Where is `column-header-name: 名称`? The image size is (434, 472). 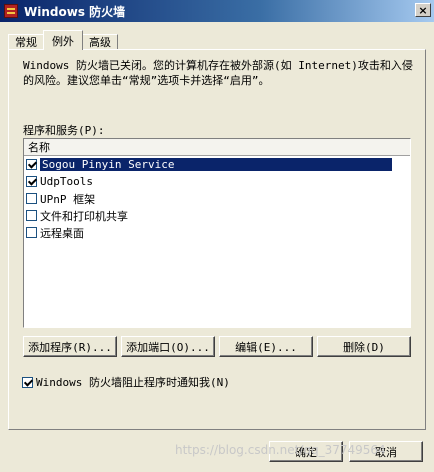 column-header-name: 名称 is located at coordinates (217, 147).